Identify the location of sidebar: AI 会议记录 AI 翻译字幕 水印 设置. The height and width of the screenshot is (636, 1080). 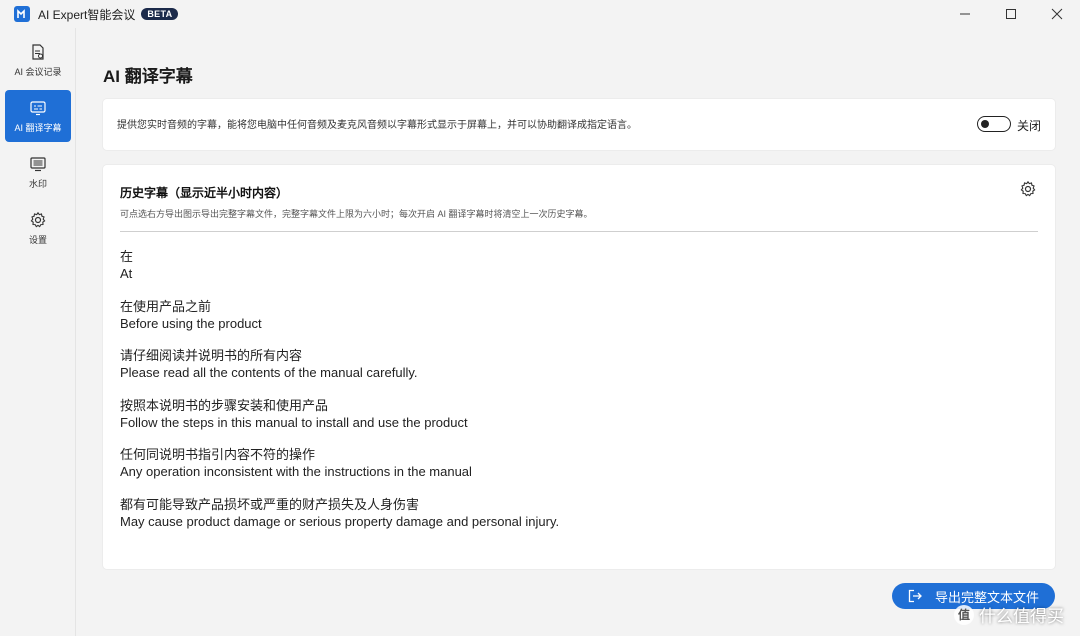
(38, 332).